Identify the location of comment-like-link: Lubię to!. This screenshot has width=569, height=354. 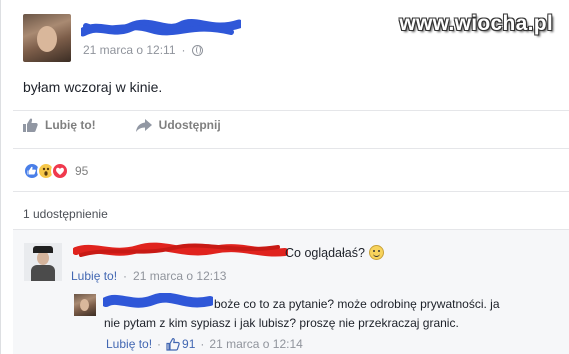
(94, 276).